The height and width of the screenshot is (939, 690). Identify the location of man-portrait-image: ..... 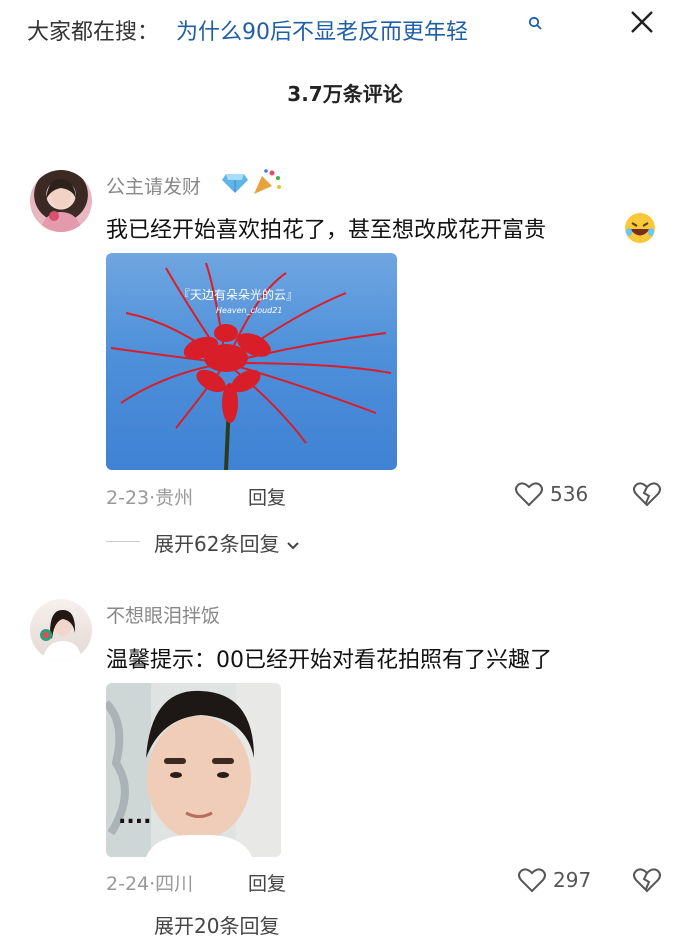
(193, 770).